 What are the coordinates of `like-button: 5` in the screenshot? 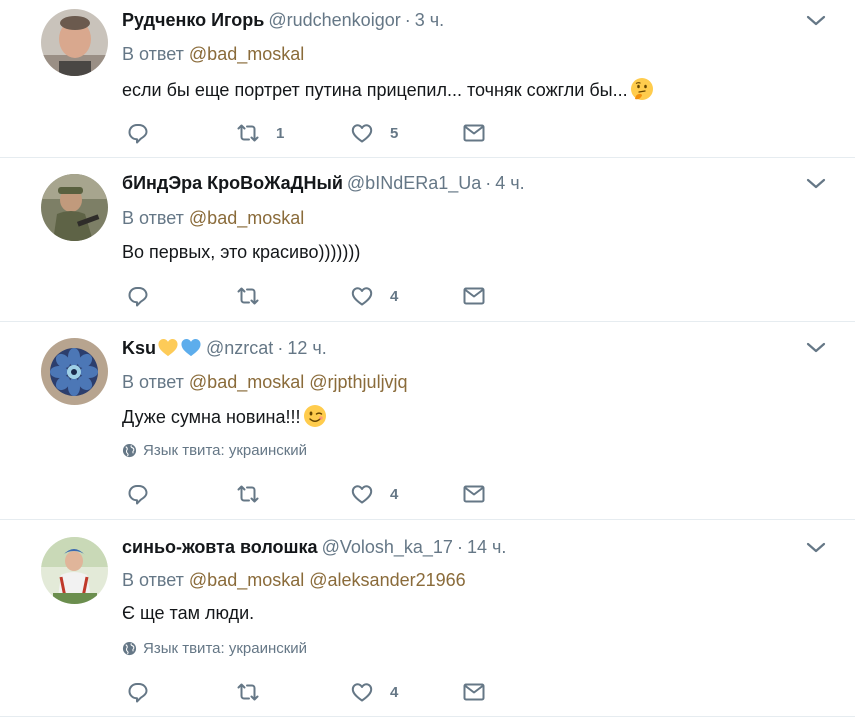 It's located at (374, 133).